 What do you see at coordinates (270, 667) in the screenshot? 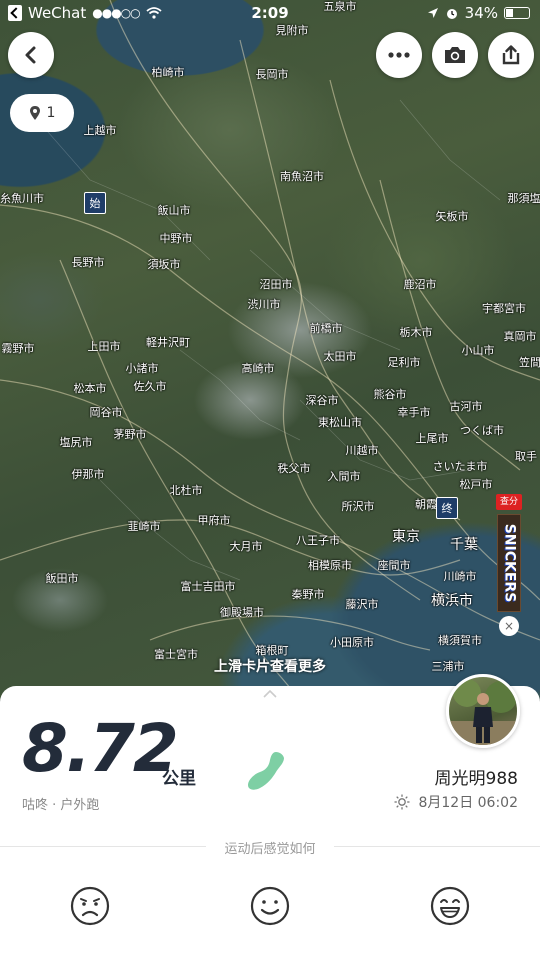
I see `slide-up-hint: 上滑卡片查看更多` at bounding box center [270, 667].